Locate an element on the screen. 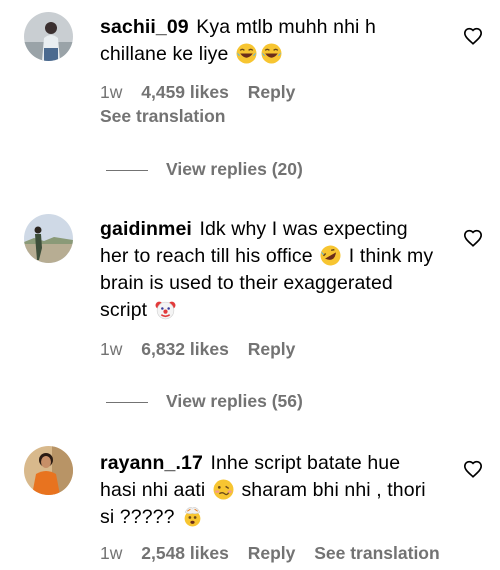 The image size is (500, 570). comment-meta: 1w 6,832 likes Reply is located at coordinates (204, 349).